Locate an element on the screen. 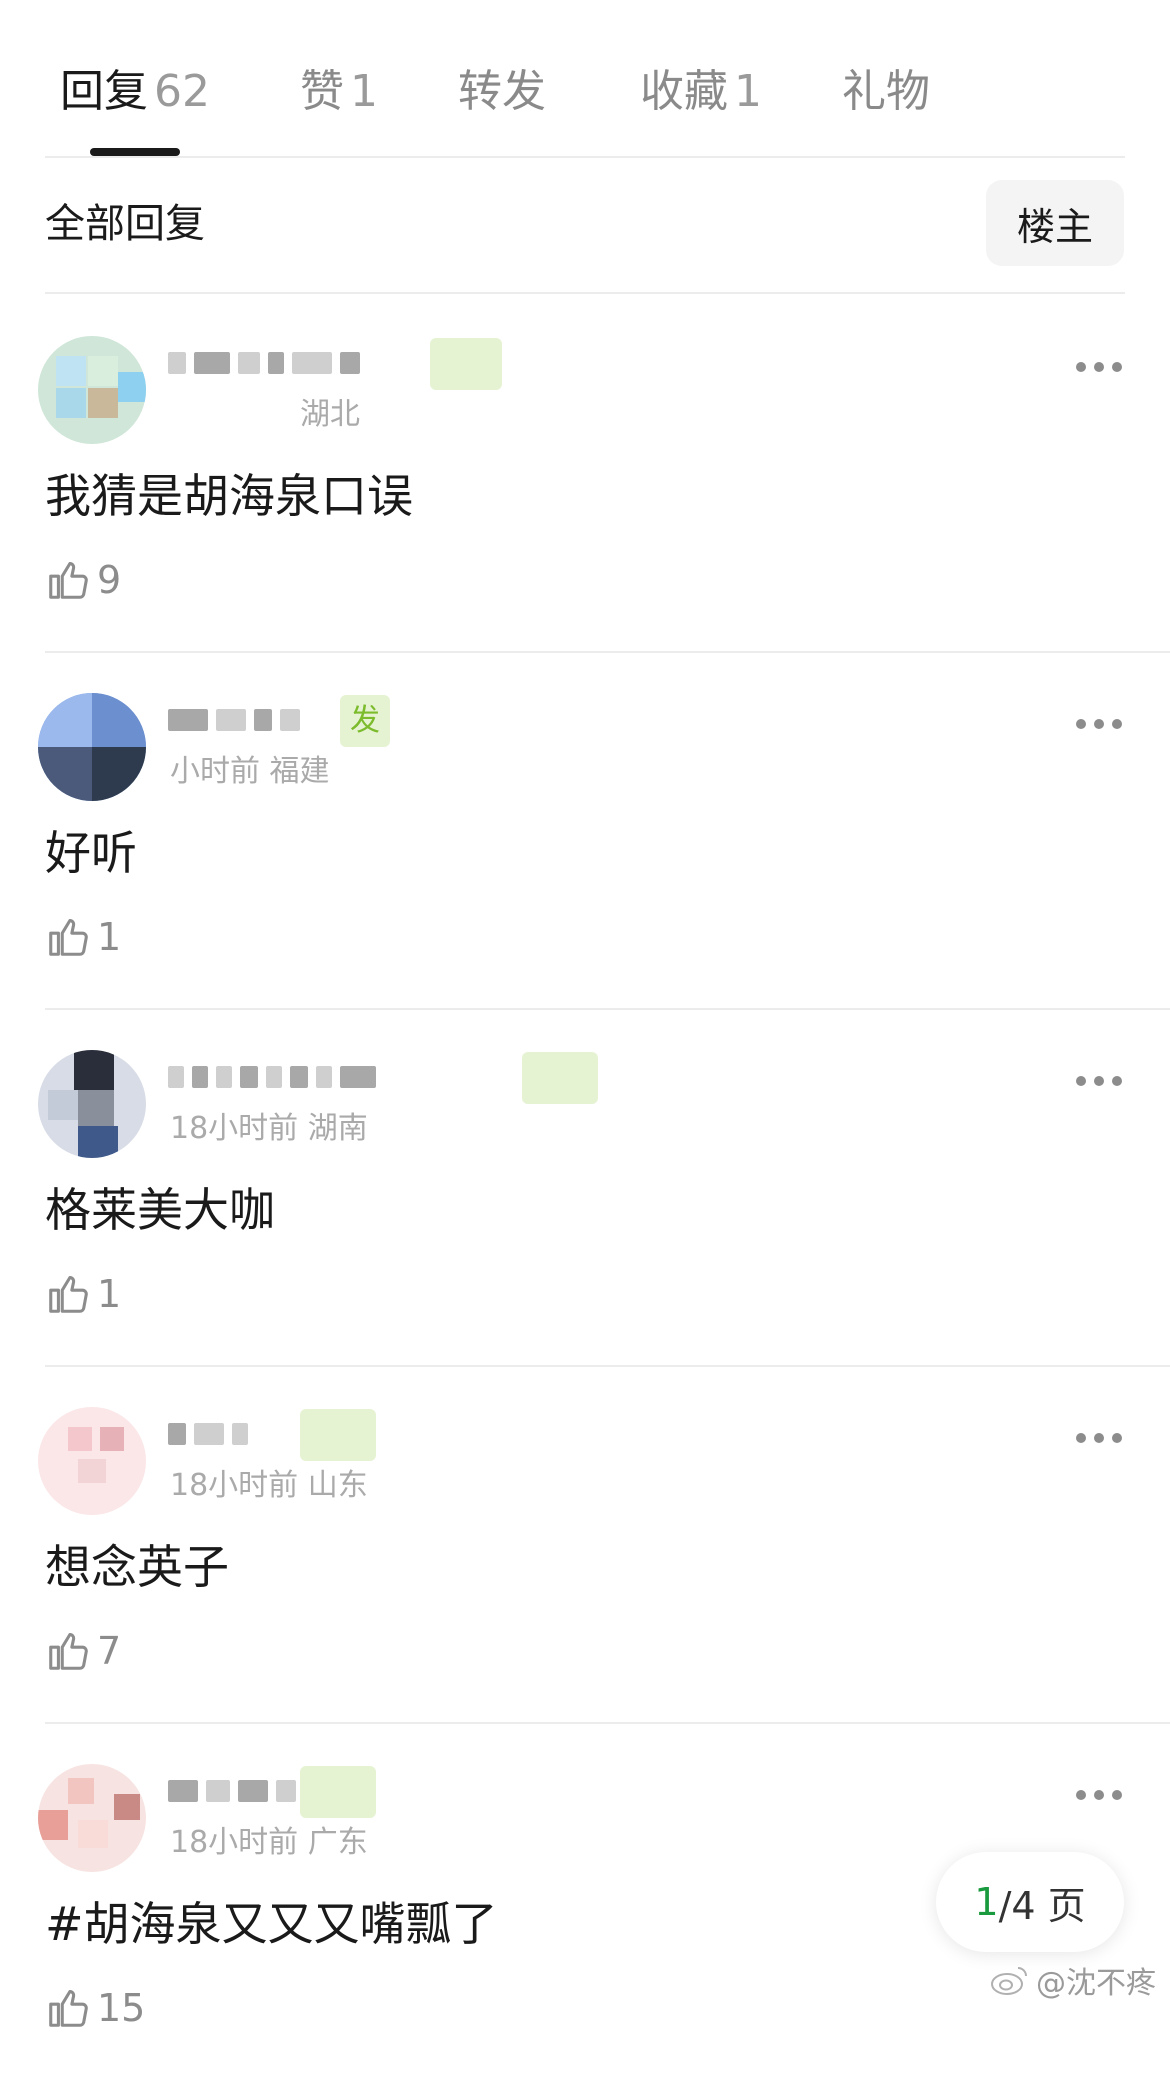 This screenshot has height=2079, width=1170. tab-favorites-label: 收藏 is located at coordinates (684, 91).